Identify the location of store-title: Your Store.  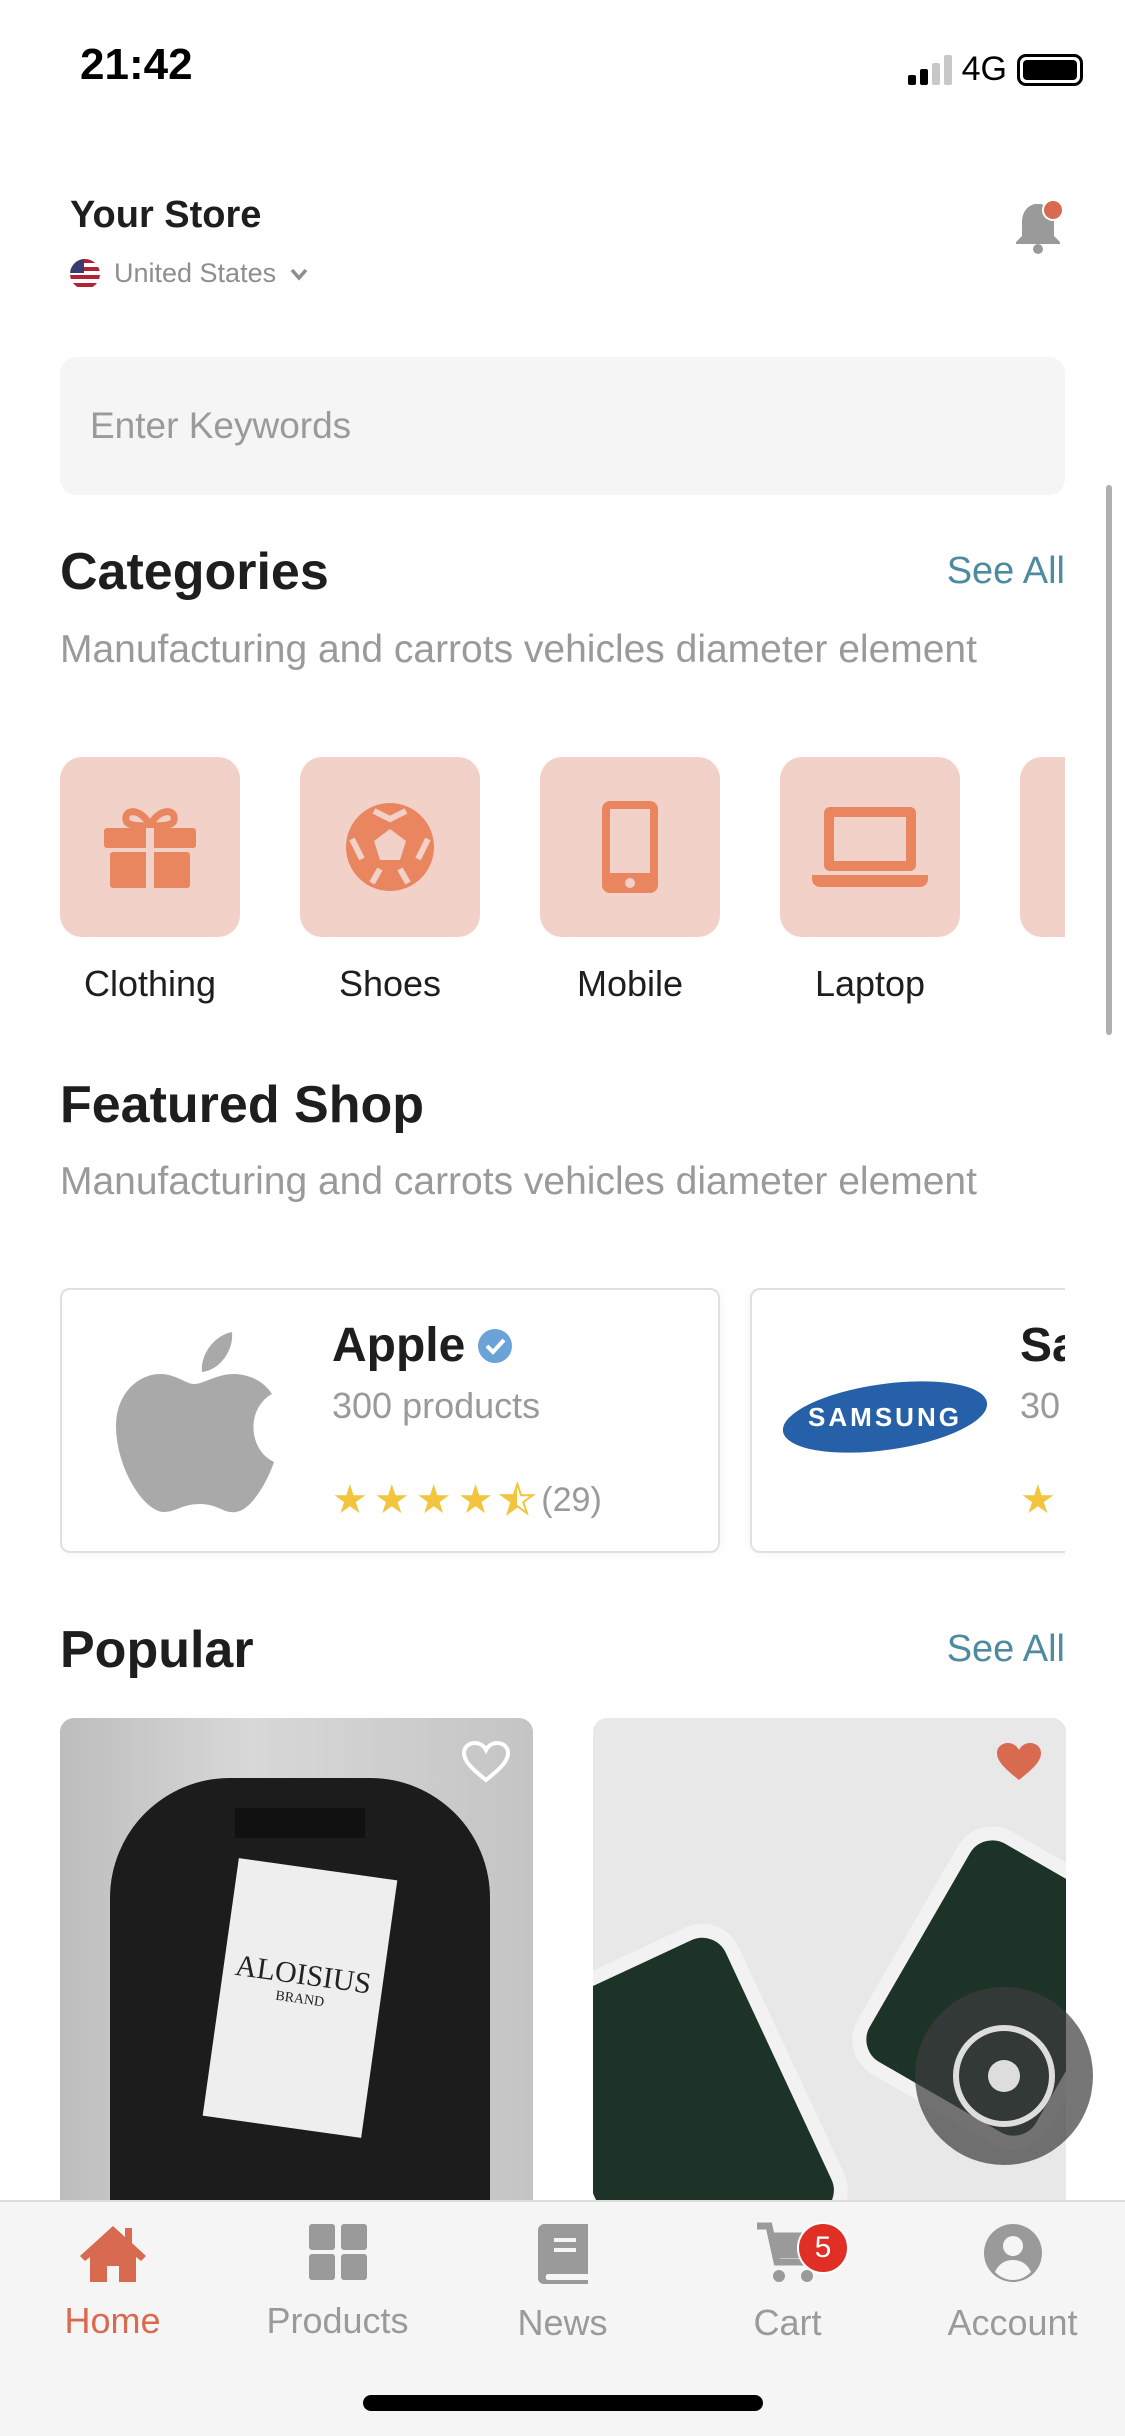
(166, 215).